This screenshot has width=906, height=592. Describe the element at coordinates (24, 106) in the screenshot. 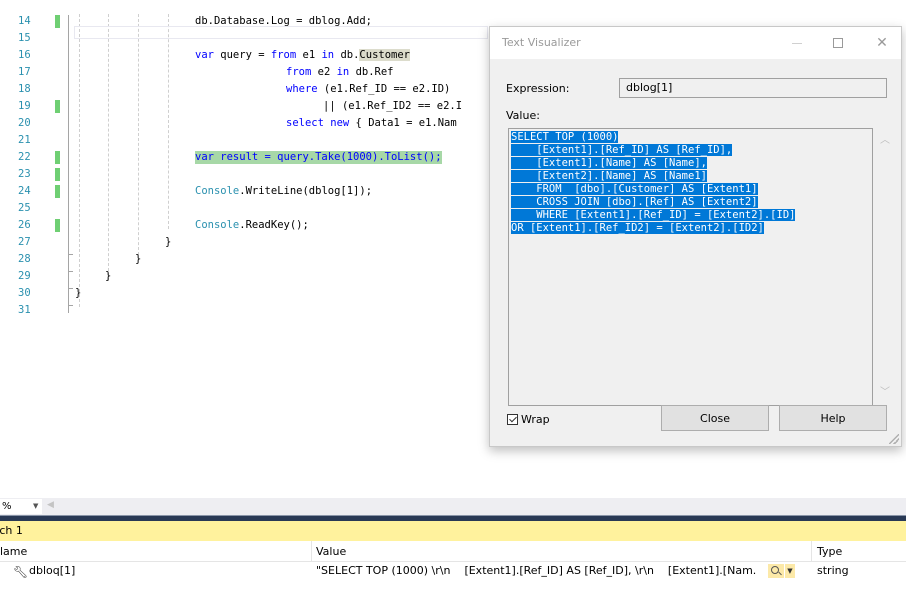

I see `line-number: 19` at that location.